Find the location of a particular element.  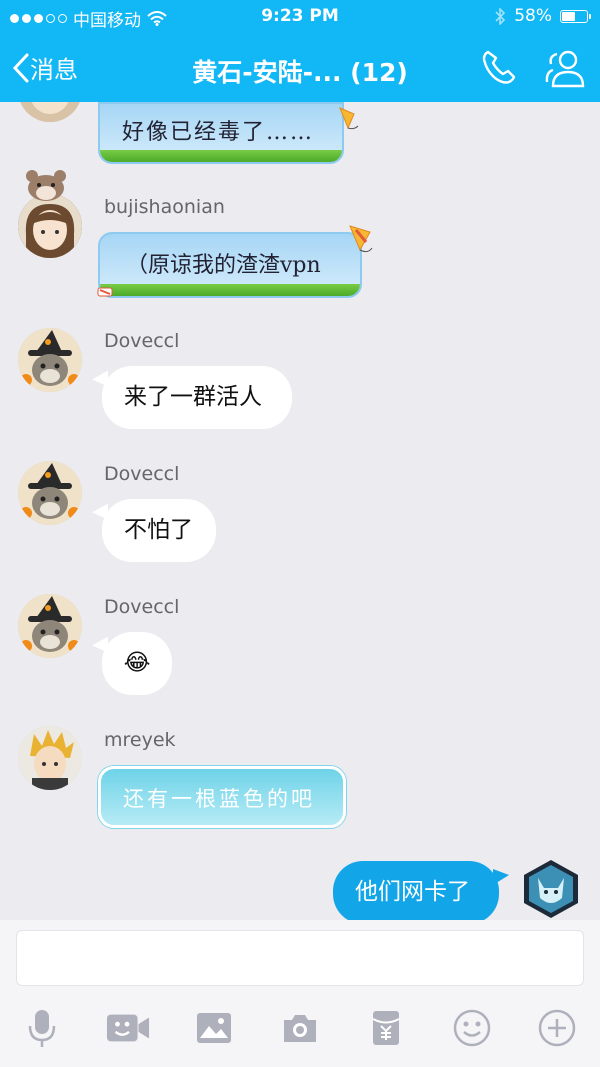

phone-icon is located at coordinates (499, 67).